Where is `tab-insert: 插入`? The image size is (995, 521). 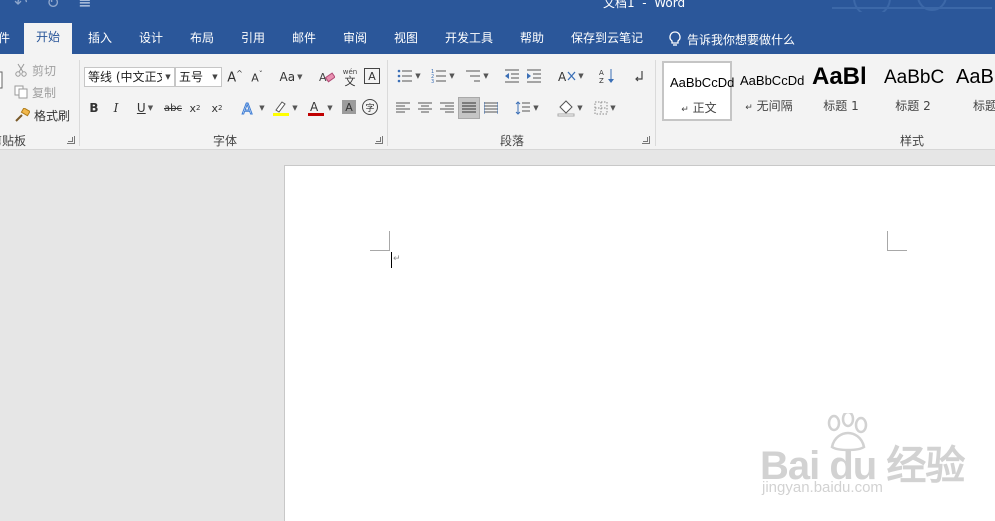
tab-insert: 插入 is located at coordinates (100, 39).